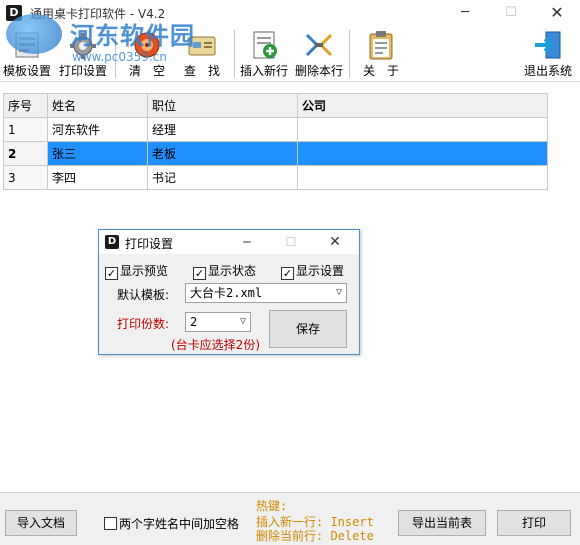  Describe the element at coordinates (14, 13) in the screenshot. I see `app-logo-icon: D` at that location.